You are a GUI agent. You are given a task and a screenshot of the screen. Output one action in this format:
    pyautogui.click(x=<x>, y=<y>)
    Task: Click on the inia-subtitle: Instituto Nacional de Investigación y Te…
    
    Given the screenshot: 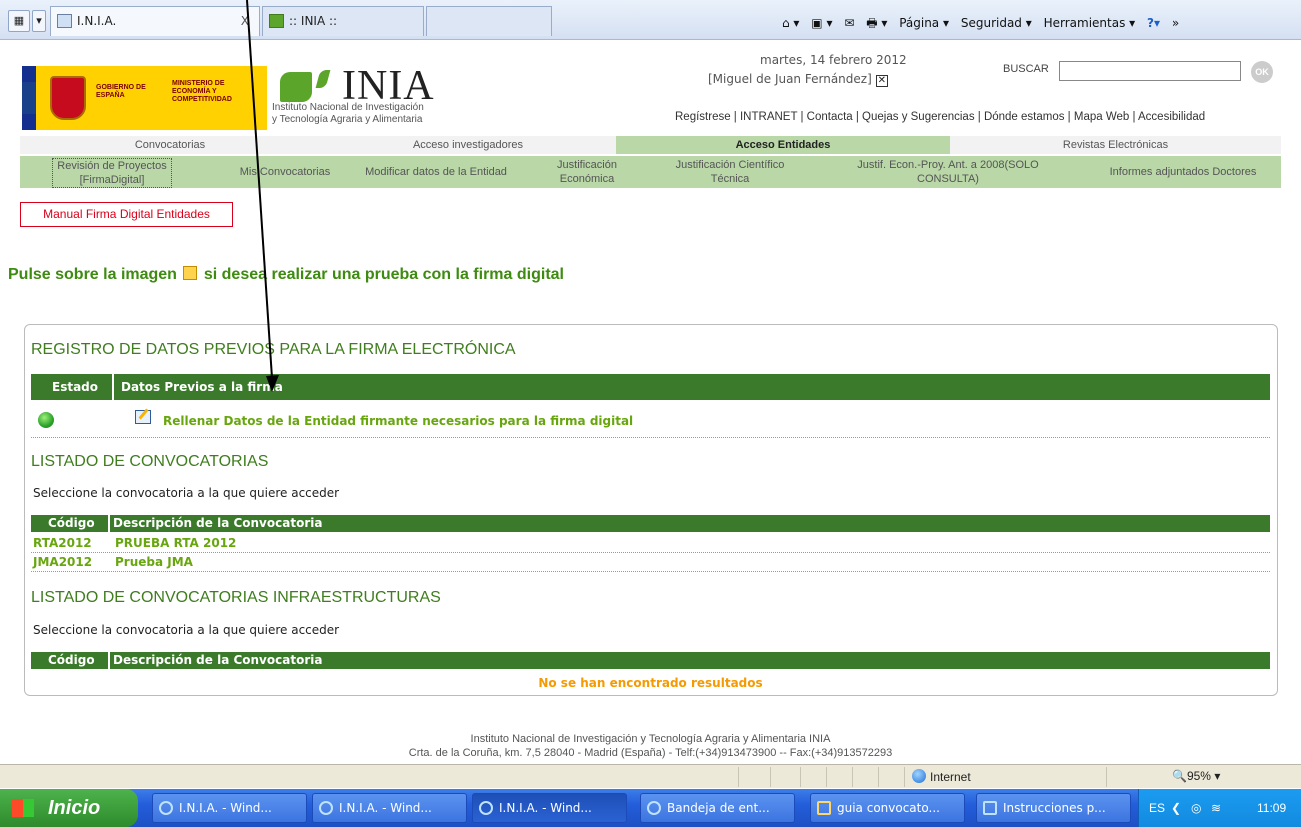 What is the action you would take?
    pyautogui.click(x=348, y=113)
    